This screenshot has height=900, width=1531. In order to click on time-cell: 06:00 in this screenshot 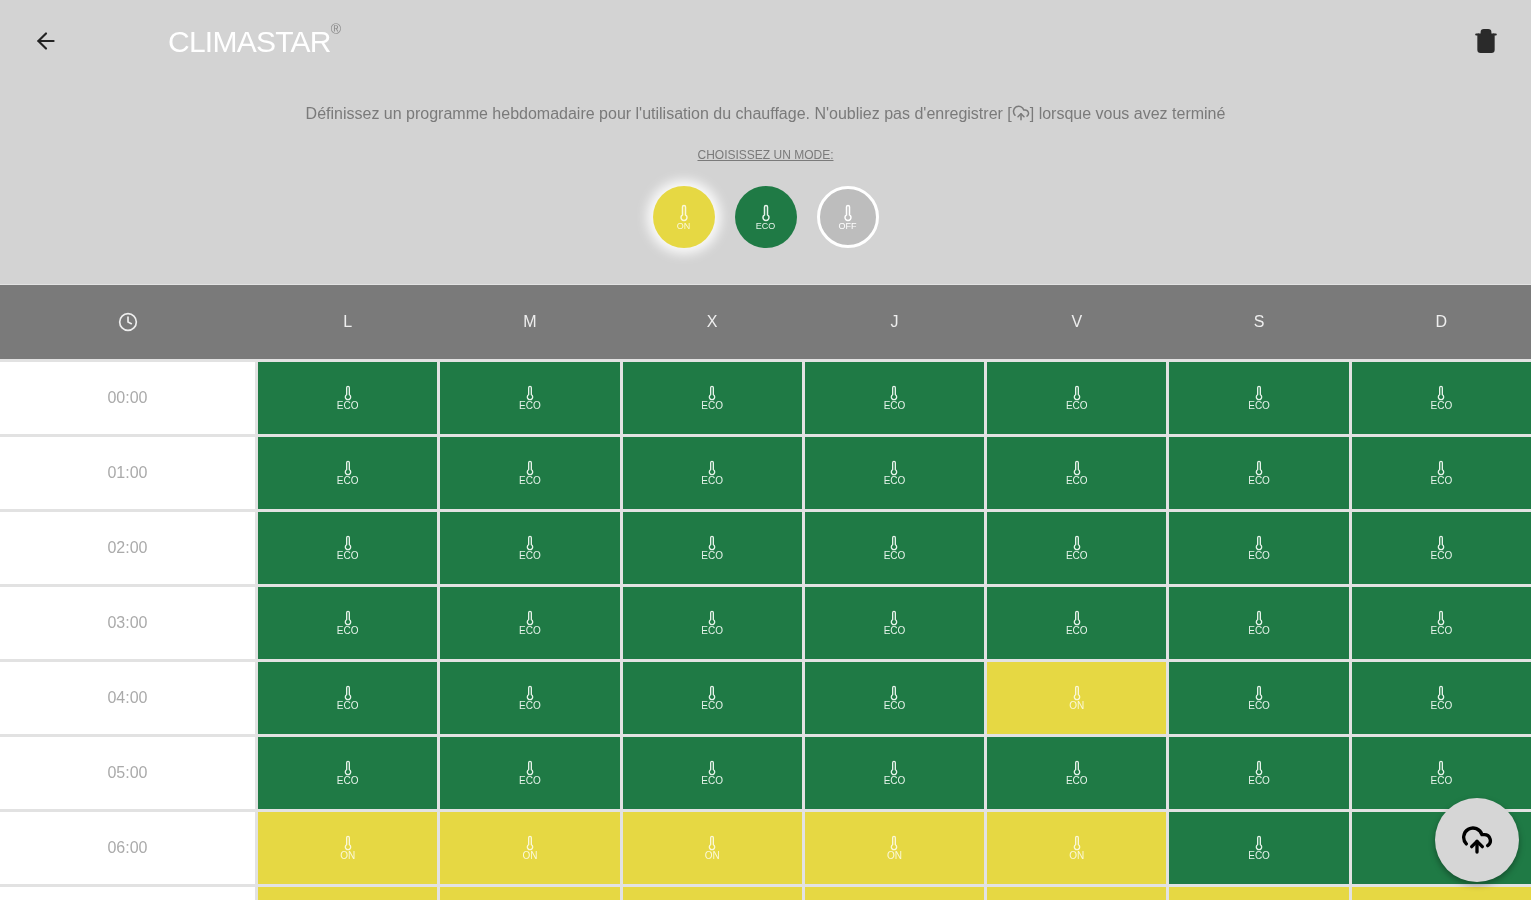, I will do `click(127, 848)`.